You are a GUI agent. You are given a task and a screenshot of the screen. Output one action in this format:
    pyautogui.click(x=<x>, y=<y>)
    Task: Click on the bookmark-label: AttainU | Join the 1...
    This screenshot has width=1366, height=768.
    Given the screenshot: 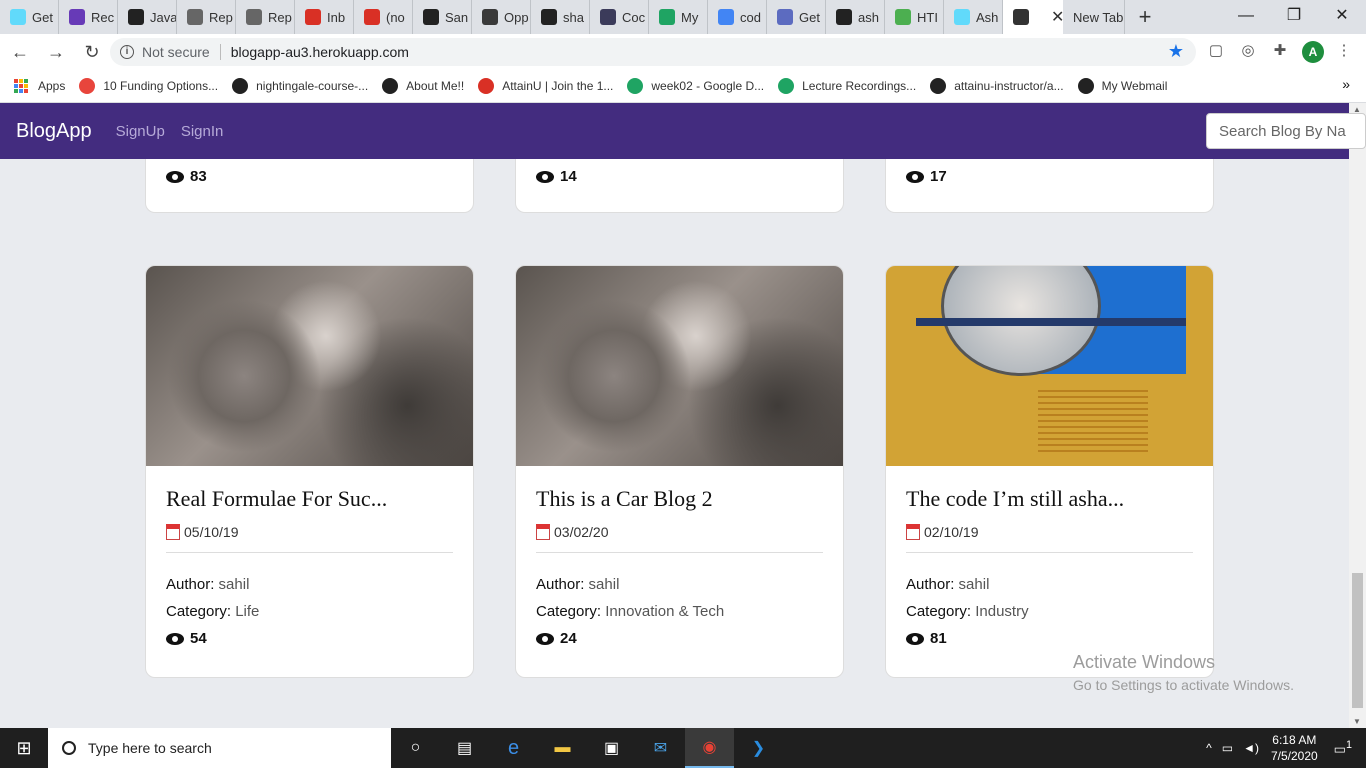 What is the action you would take?
    pyautogui.click(x=558, y=86)
    